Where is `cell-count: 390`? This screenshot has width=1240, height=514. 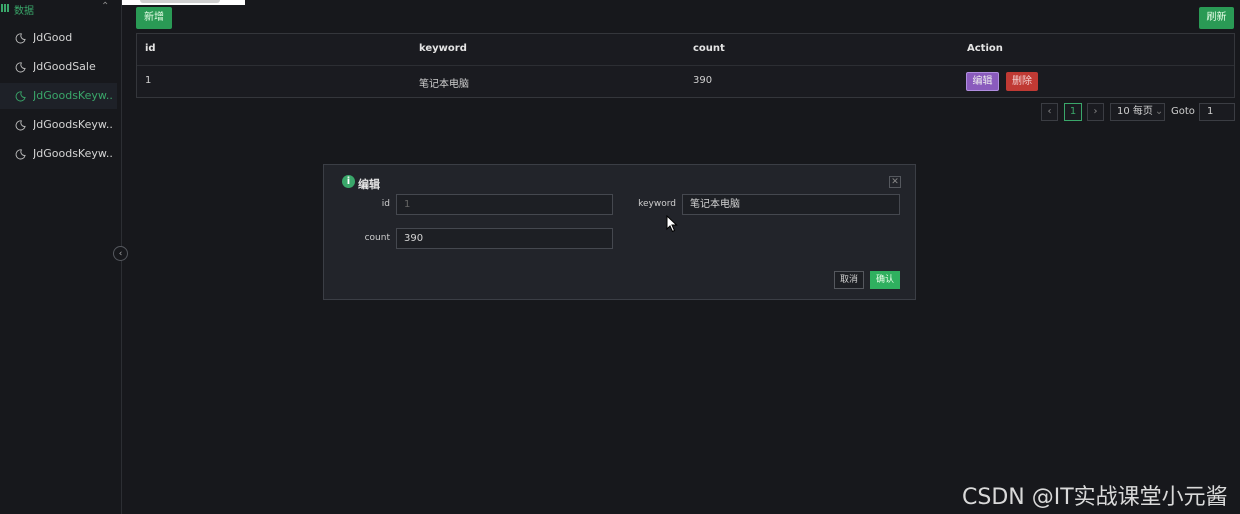
cell-count: 390 is located at coordinates (703, 80).